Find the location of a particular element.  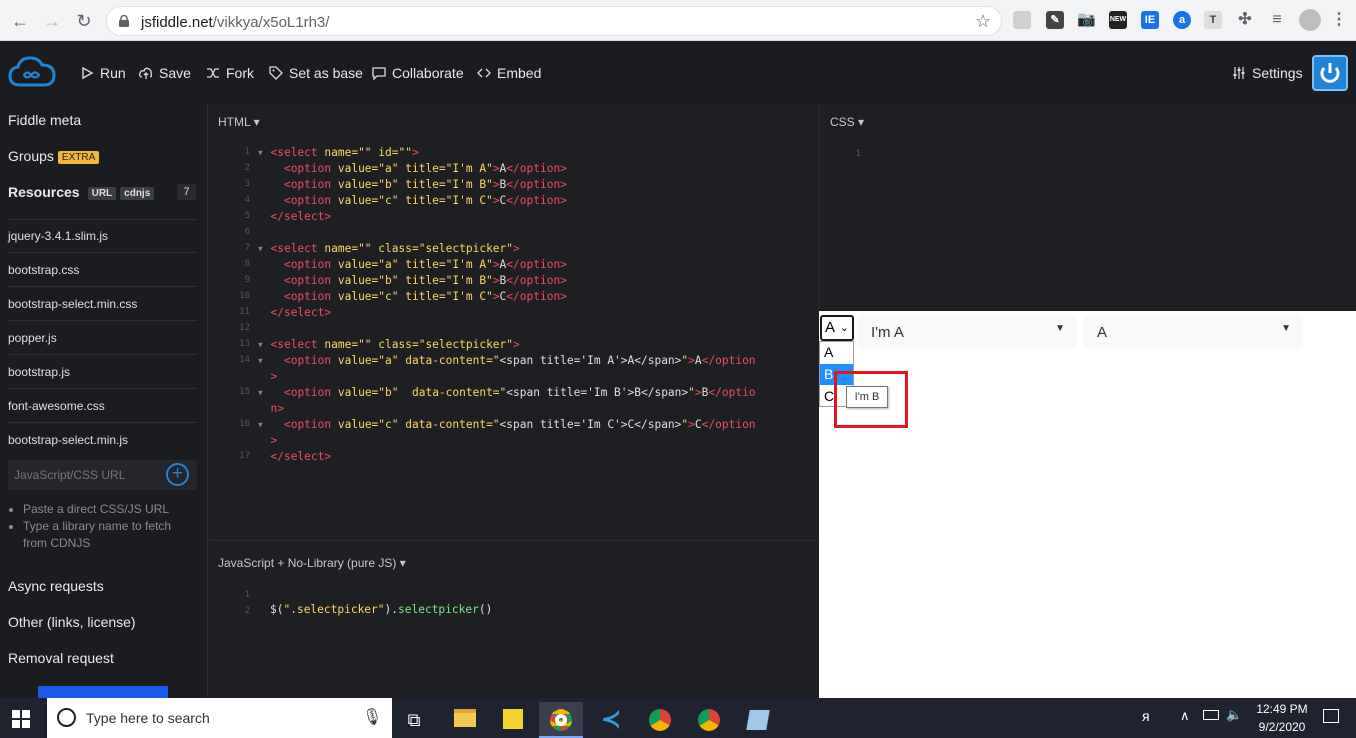

profile-avatar is located at coordinates (1310, 20).